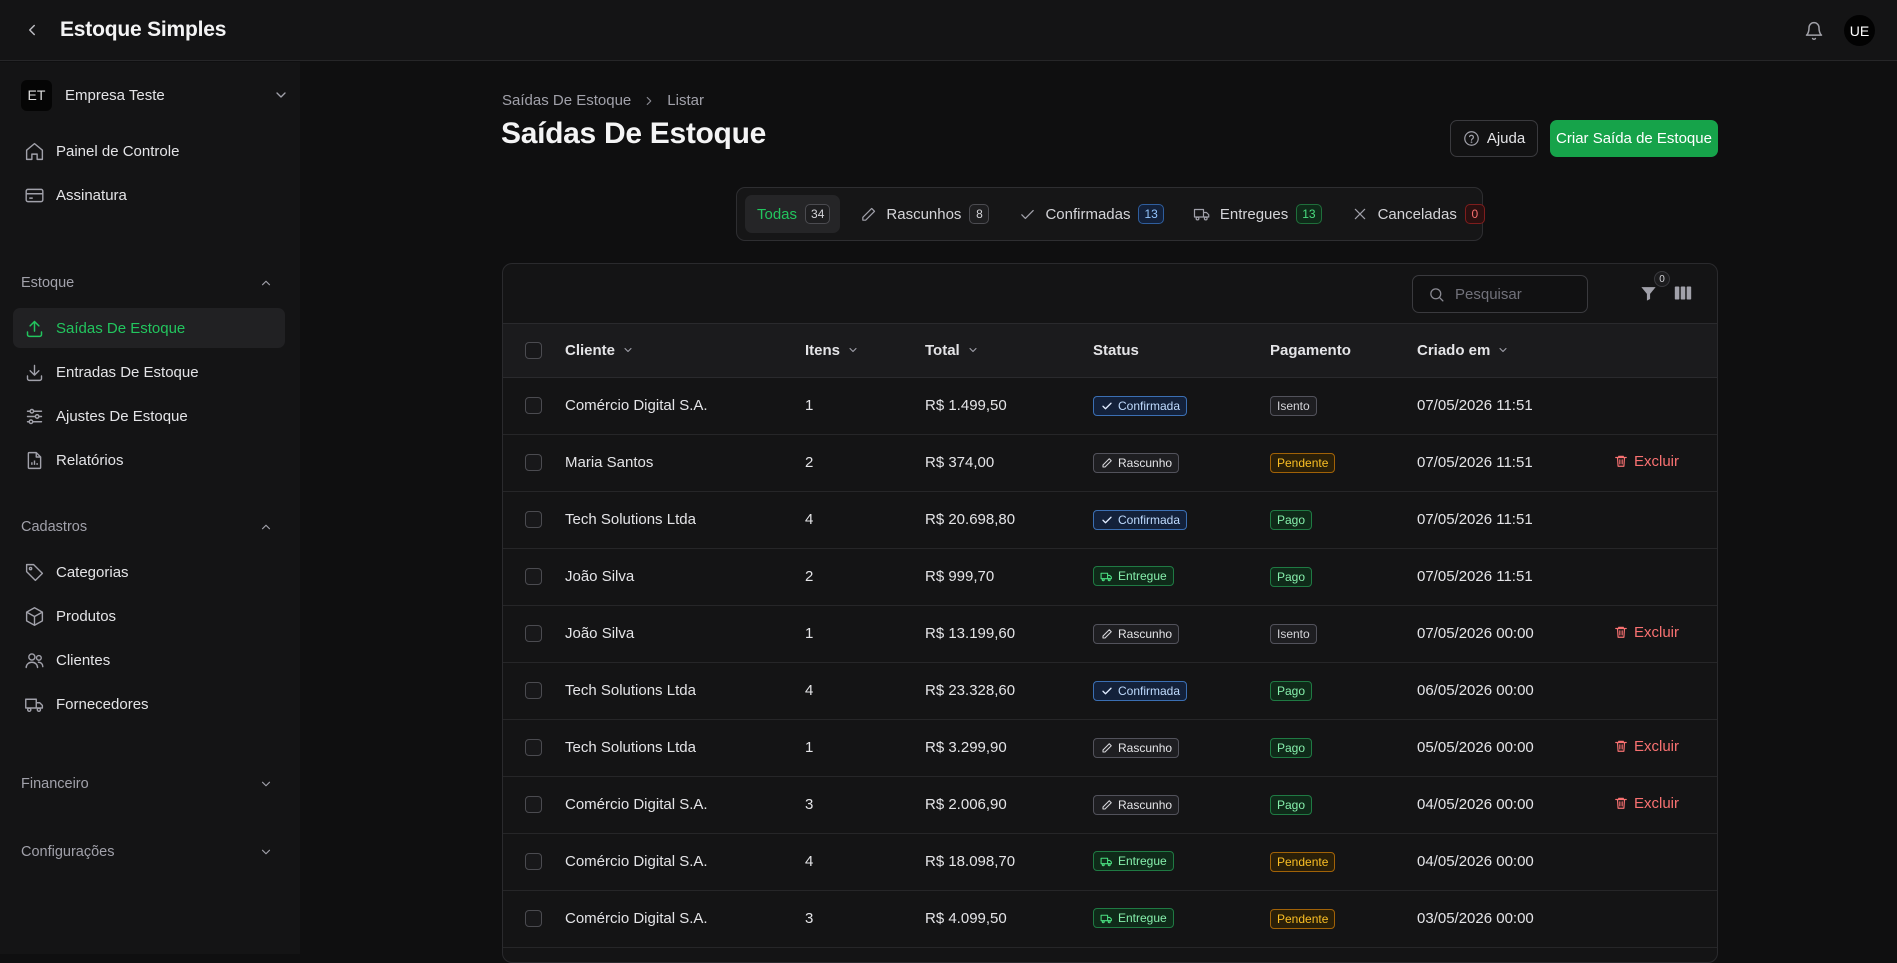 The height and width of the screenshot is (963, 1897). I want to click on breadcrumb-parent-link: Saídas De Estoque, so click(566, 100).